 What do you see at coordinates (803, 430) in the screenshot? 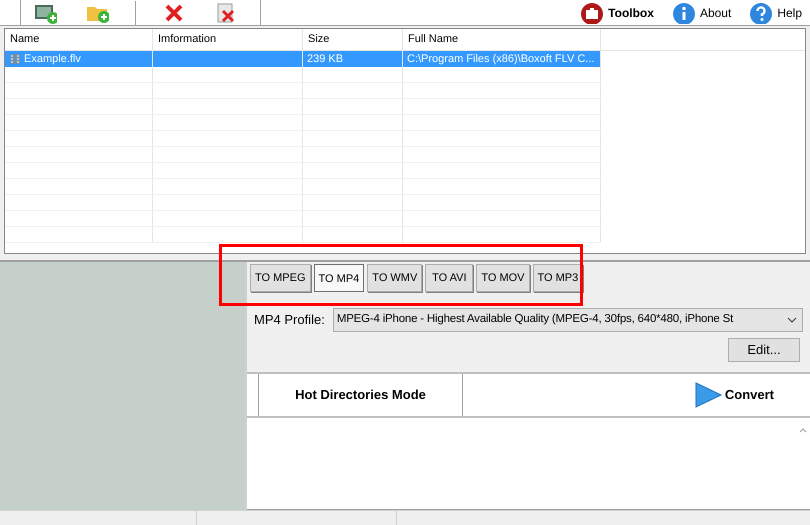
I see `scroll-up-icon` at bounding box center [803, 430].